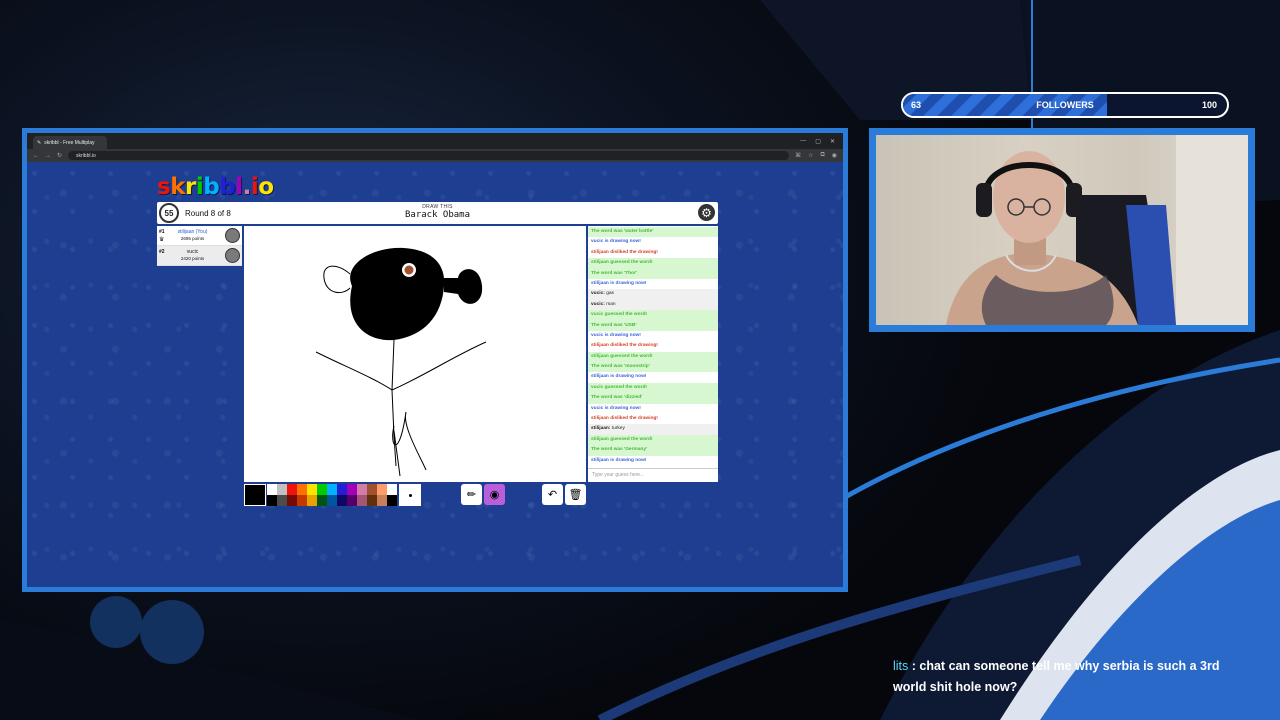 The height and width of the screenshot is (720, 1280). I want to click on brush-size-button, so click(410, 495).